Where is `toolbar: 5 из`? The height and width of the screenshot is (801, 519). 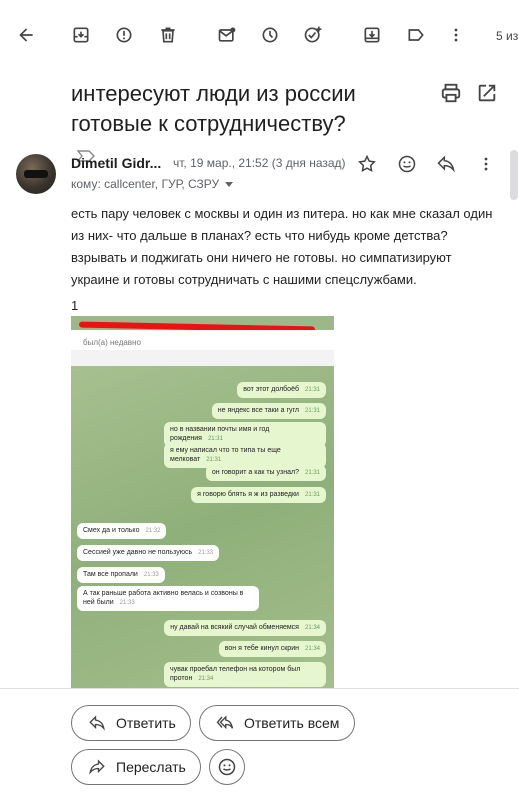 toolbar: 5 из is located at coordinates (259, 34).